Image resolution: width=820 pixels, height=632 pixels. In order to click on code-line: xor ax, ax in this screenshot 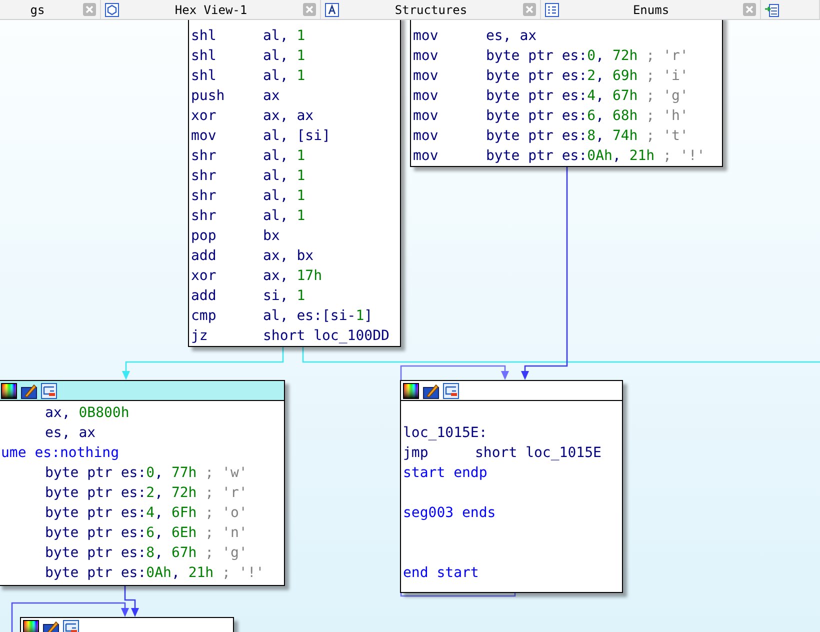, I will do `click(252, 116)`.